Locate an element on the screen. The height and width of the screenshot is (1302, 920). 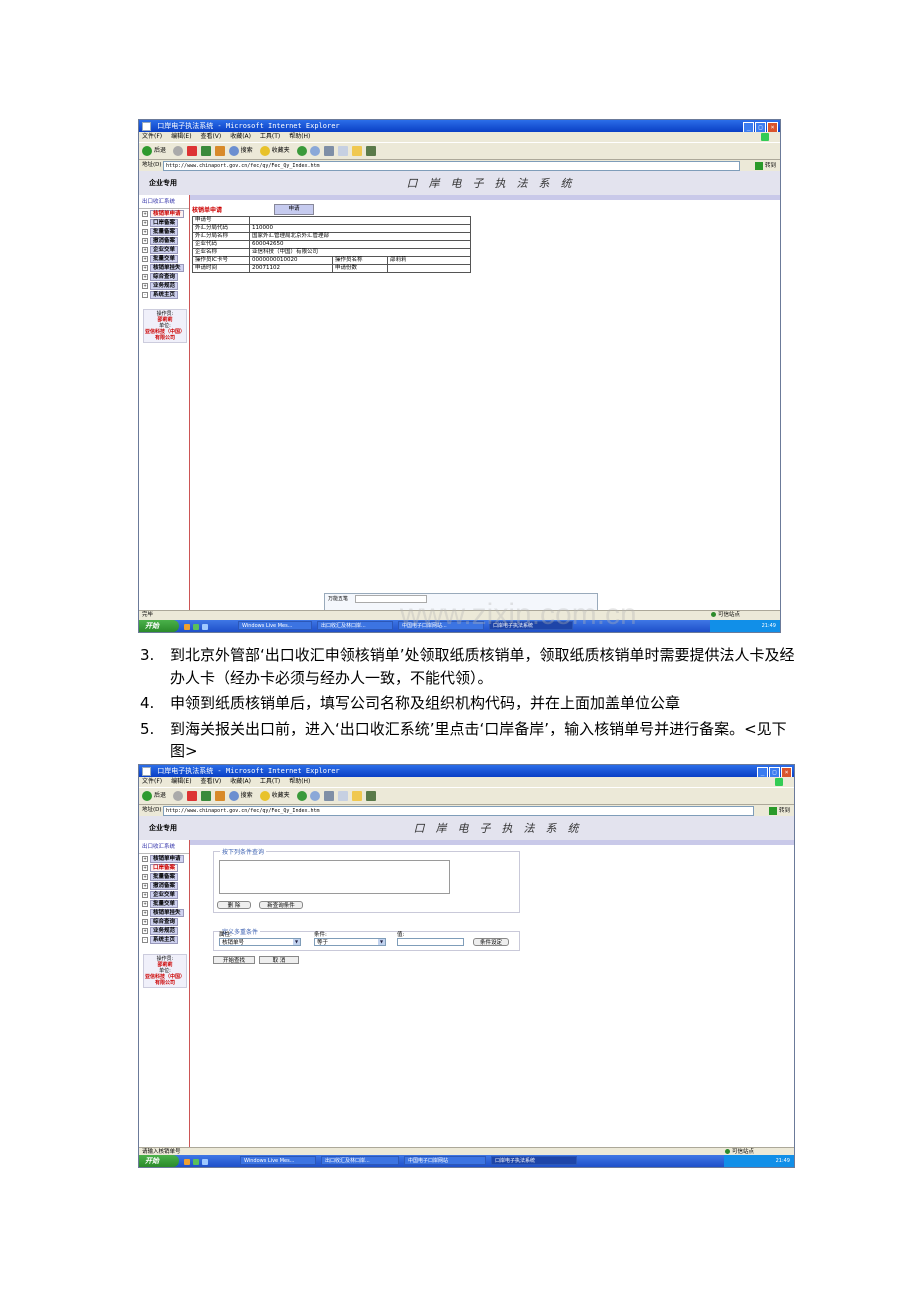
start-search-button: 开始查找 is located at coordinates (234, 960).